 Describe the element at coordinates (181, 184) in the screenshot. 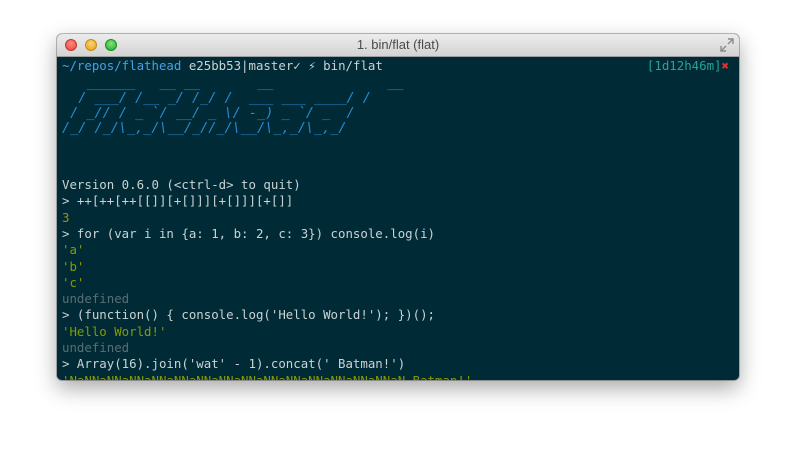

I see `terminal-line: Version 0.6.0 (<ctrl-d> to quit)` at that location.